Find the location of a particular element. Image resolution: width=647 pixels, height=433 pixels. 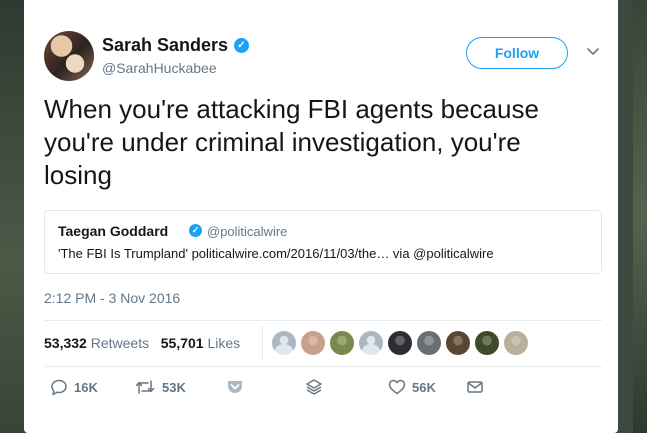

retweets-label: Retweets is located at coordinates (120, 343).